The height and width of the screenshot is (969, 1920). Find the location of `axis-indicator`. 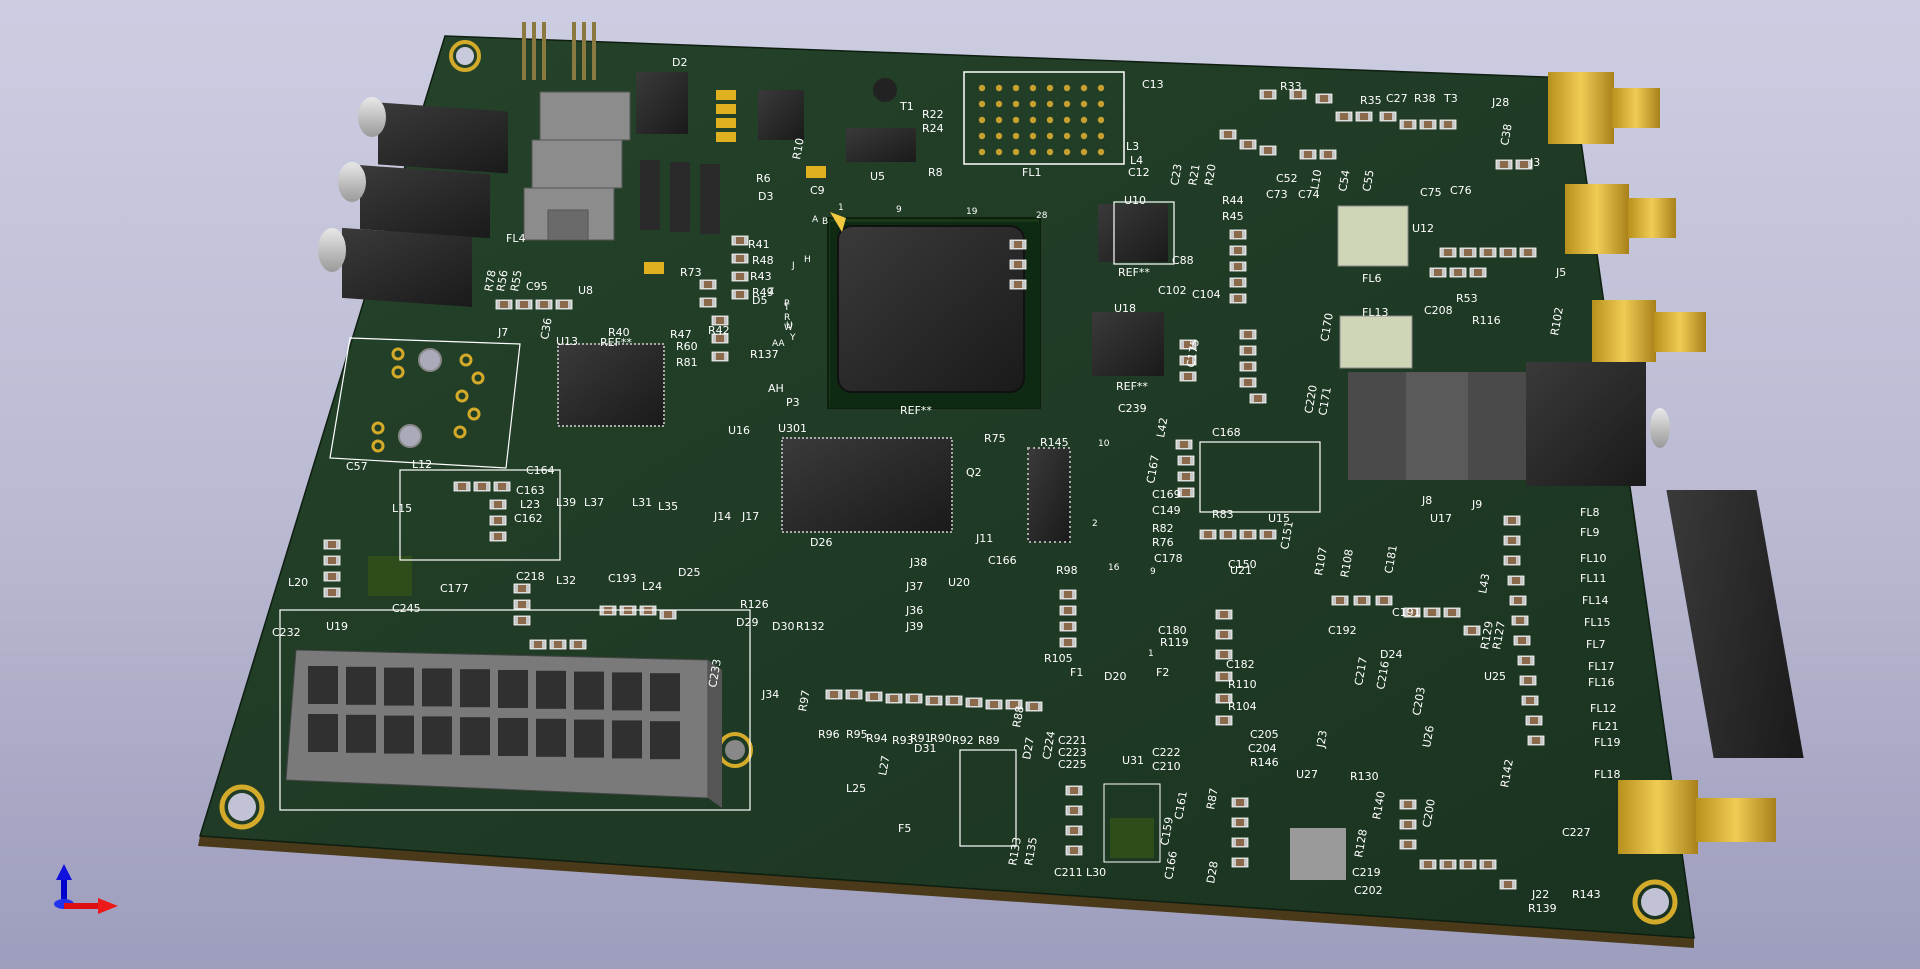

axis-indicator is located at coordinates (86, 889).